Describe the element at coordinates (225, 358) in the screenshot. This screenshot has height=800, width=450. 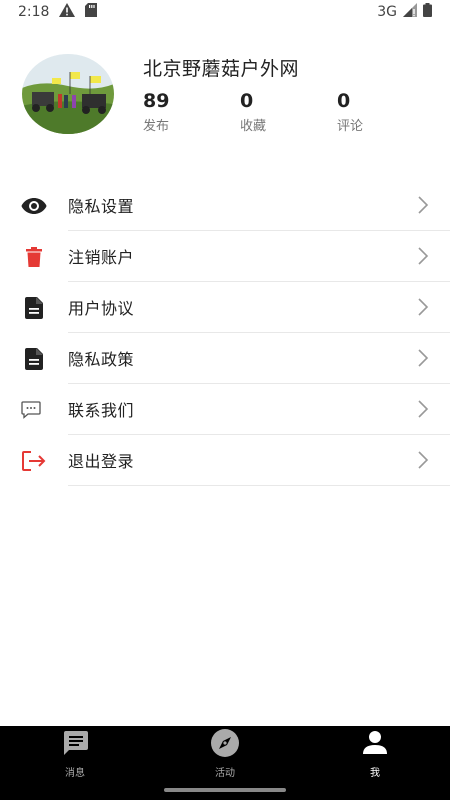
I see `menu-item-privacy-policy: 隐私政策` at that location.